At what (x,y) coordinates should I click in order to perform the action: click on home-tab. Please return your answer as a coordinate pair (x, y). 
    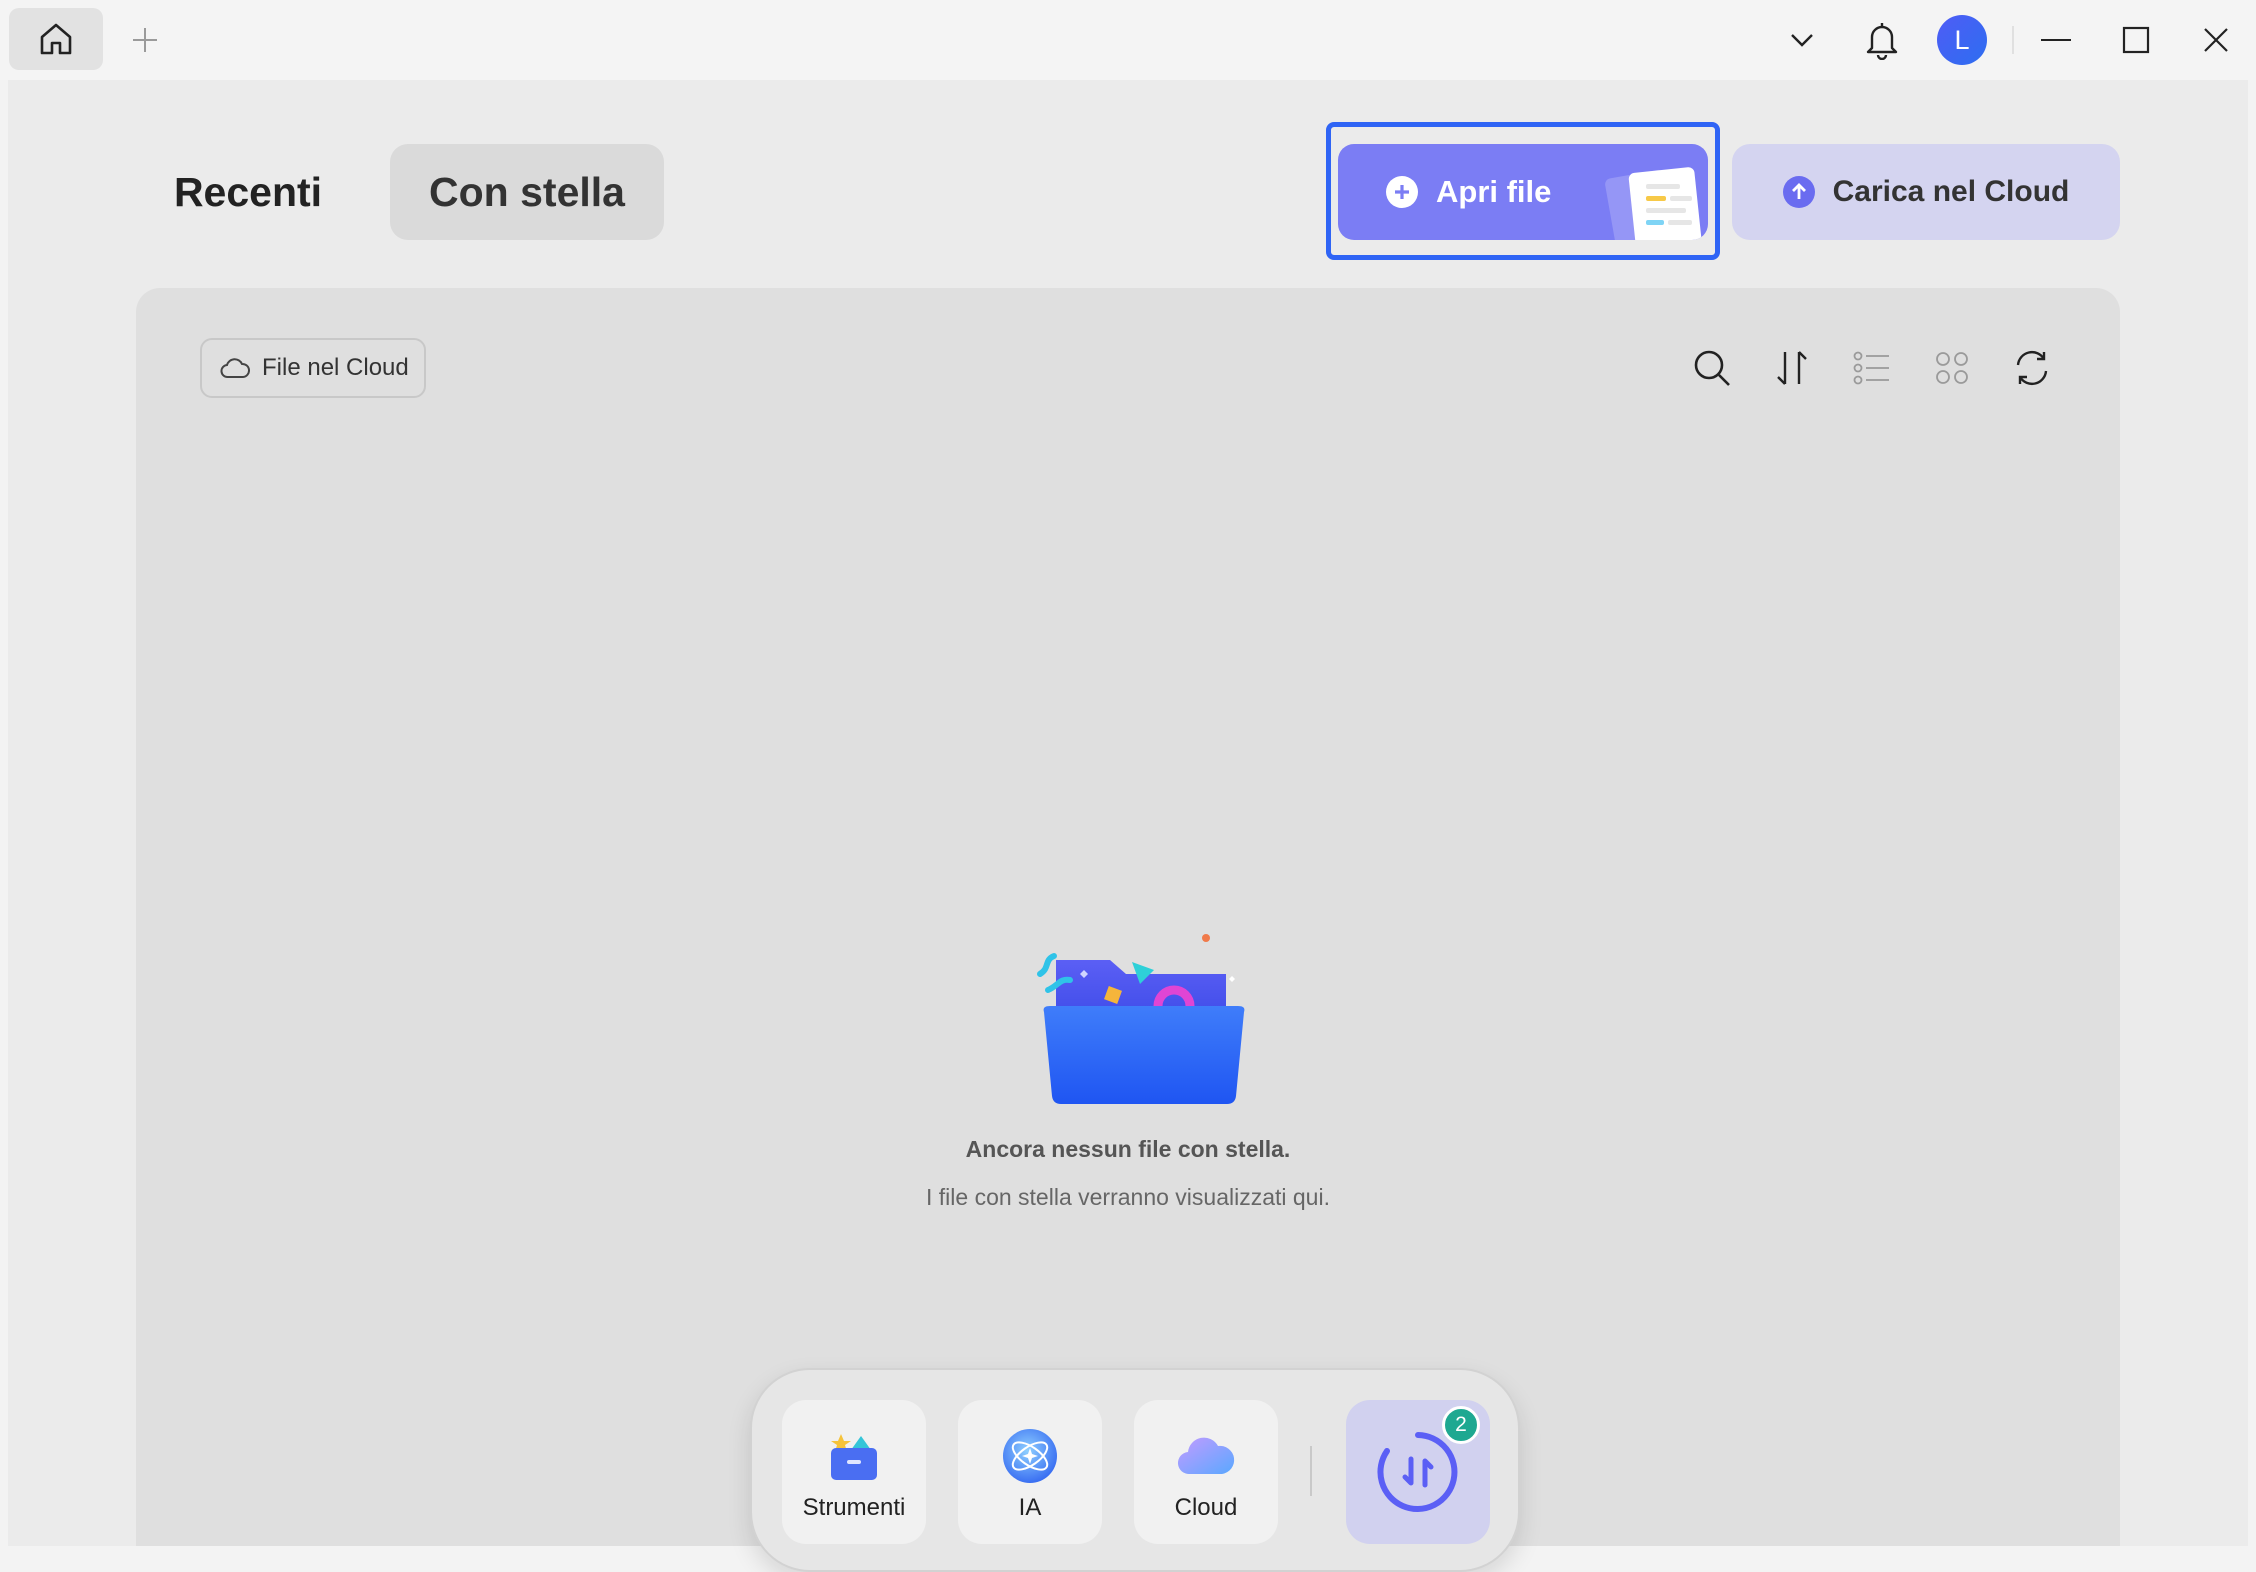
    Looking at the image, I should click on (56, 39).